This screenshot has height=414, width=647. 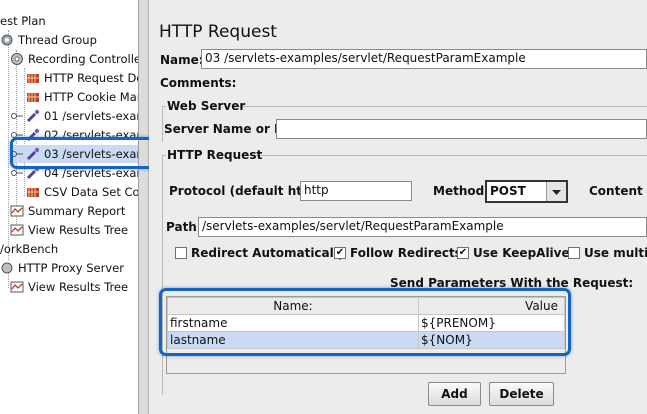 I want to click on tree-item-view-results-tree-2: View Results Tree, so click(x=69, y=287).